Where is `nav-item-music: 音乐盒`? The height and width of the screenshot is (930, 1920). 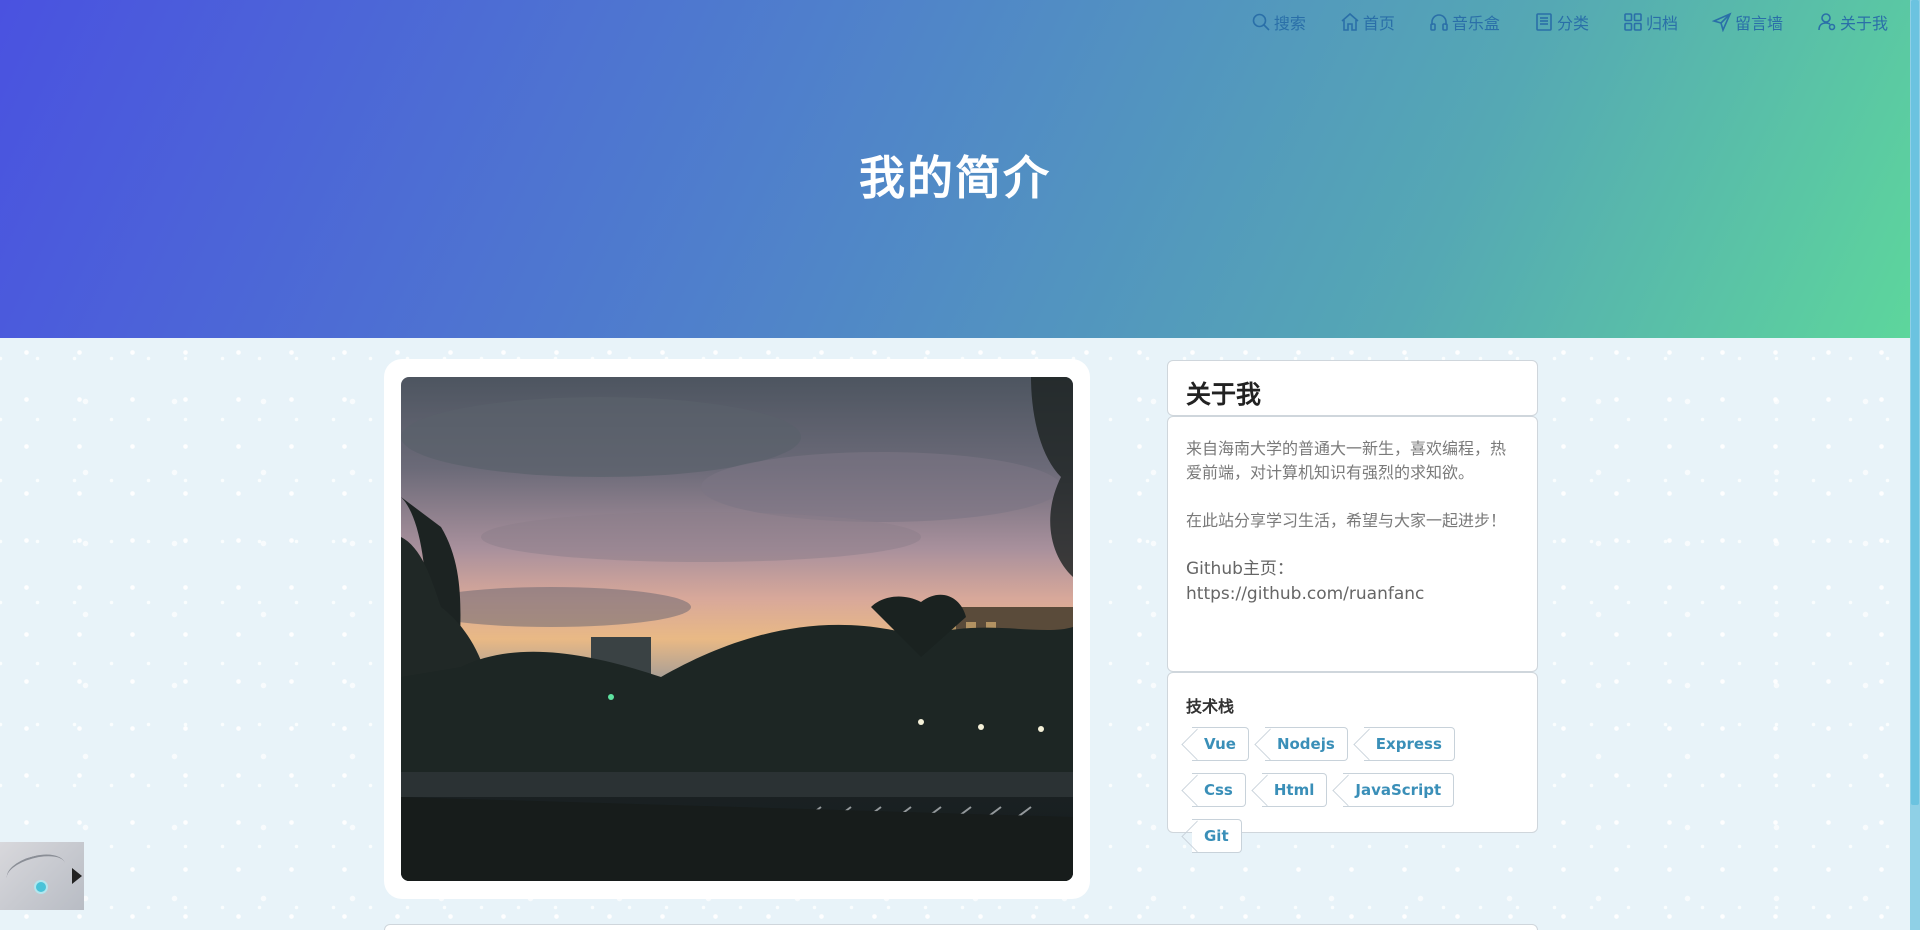 nav-item-music: 音乐盒 is located at coordinates (1464, 22).